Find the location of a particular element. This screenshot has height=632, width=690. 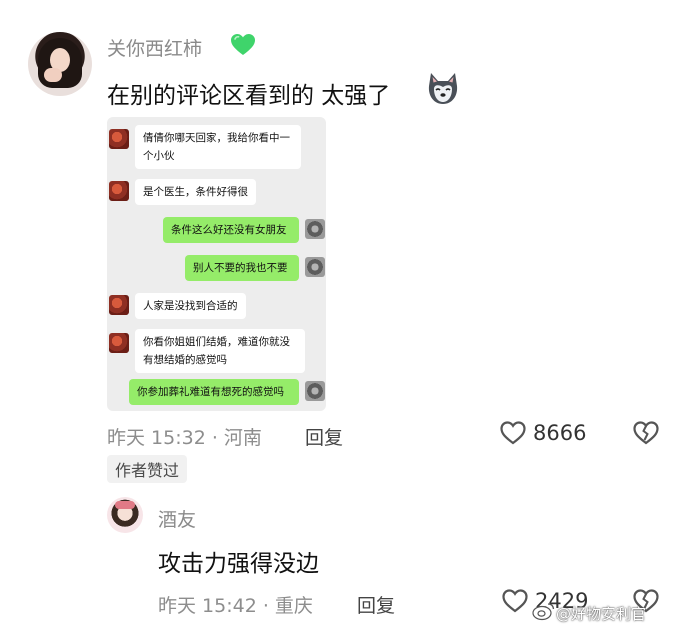

comment-timestamp-location: 昨天 15:32 · 河南 is located at coordinates (184, 438).